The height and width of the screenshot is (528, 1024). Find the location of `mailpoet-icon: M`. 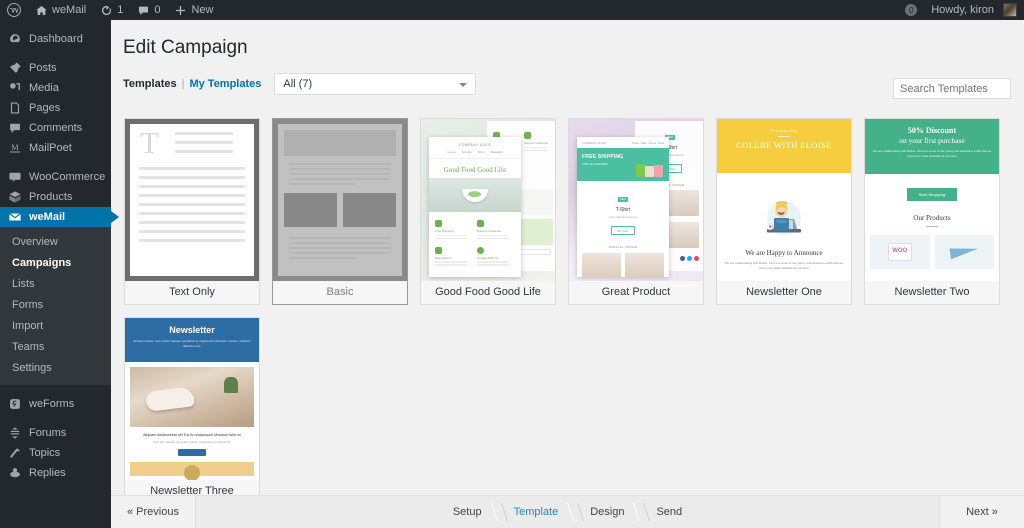

mailpoet-icon: M is located at coordinates (15, 148).